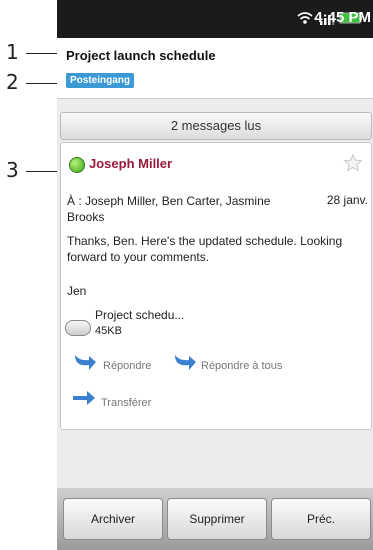 The width and height of the screenshot is (373, 550). I want to click on archive-button: Archiver, so click(113, 519).